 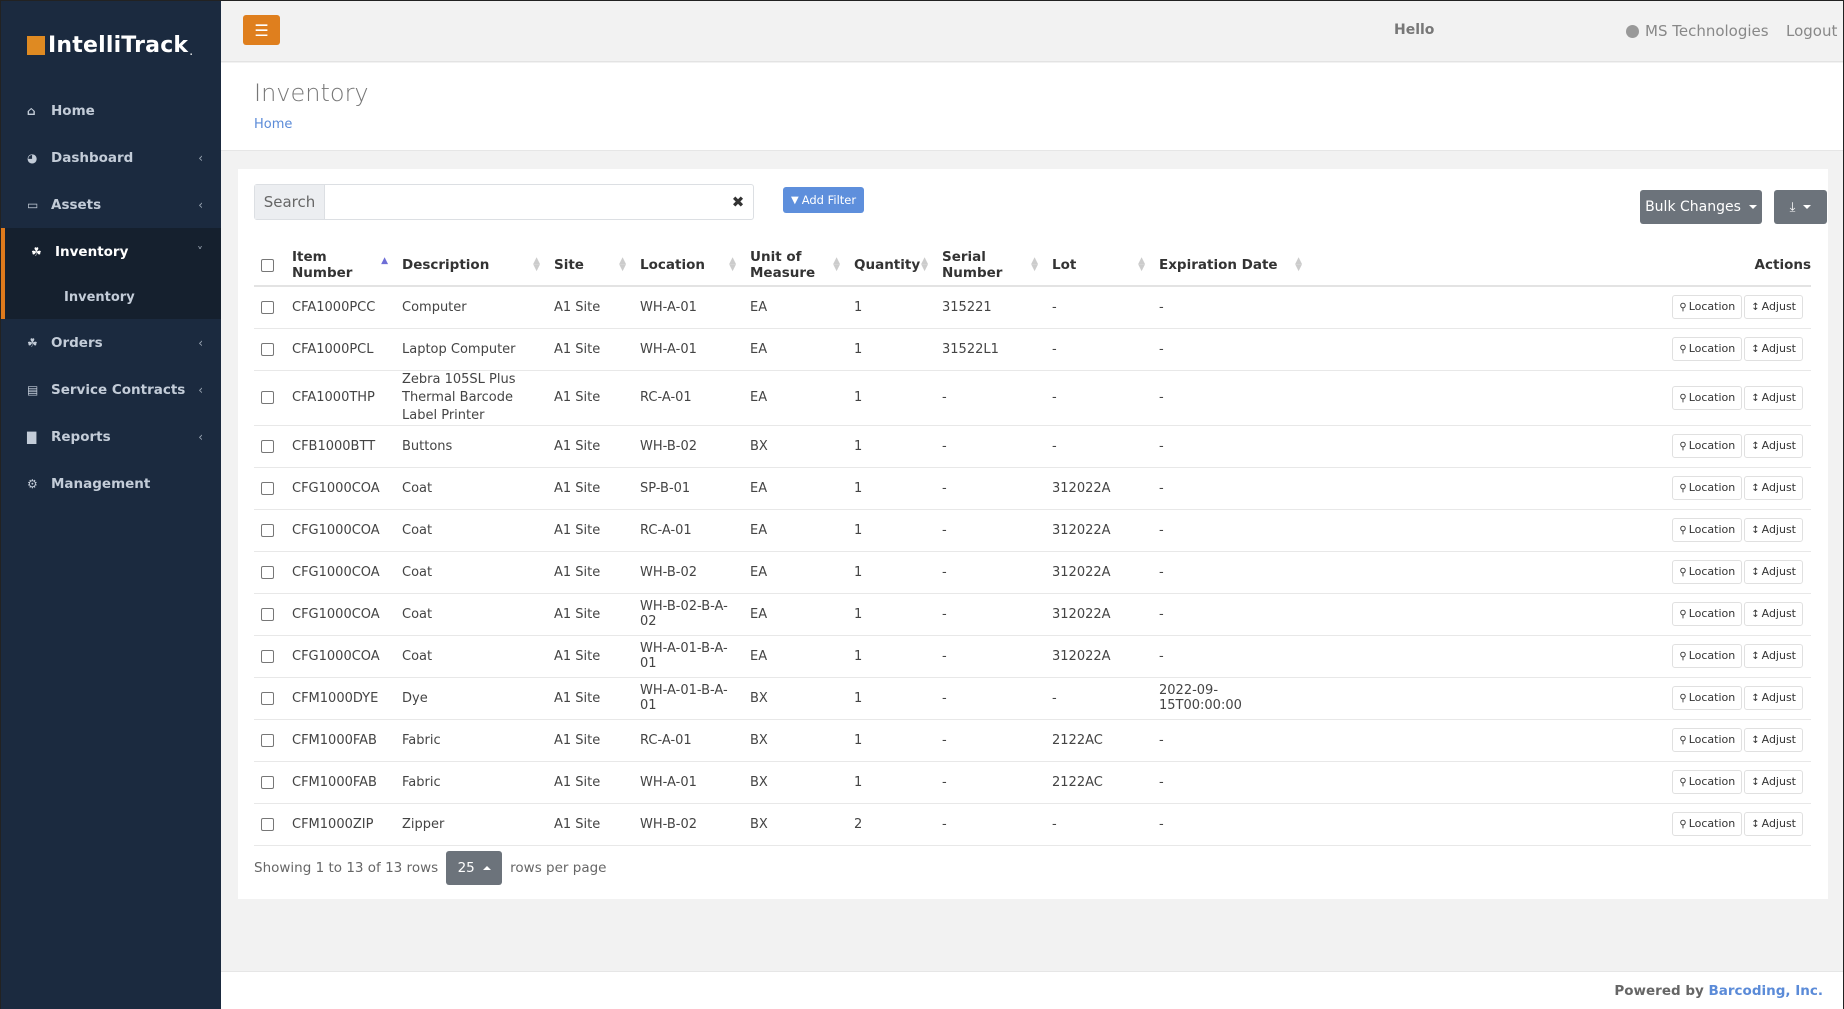 What do you see at coordinates (824, 200) in the screenshot?
I see `add-filter-button: ▼ Add Filter` at bounding box center [824, 200].